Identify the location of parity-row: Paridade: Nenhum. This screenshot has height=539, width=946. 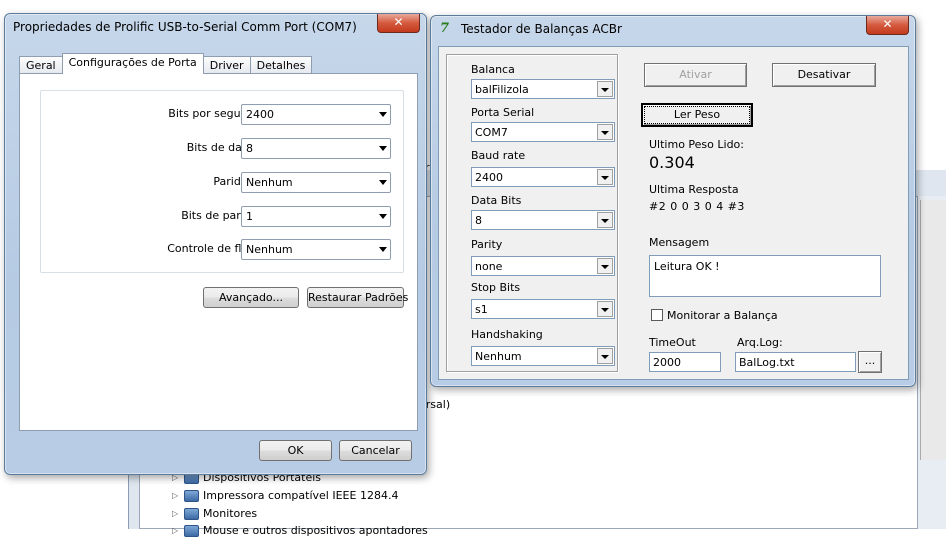
(223, 182).